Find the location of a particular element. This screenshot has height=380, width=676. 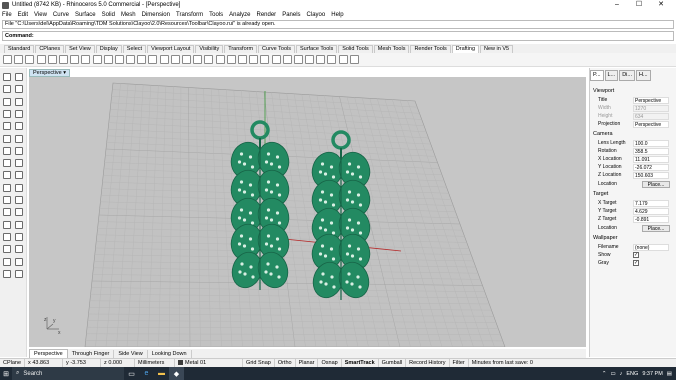

menu-clayoo: Clayoo is located at coordinates (316, 15).